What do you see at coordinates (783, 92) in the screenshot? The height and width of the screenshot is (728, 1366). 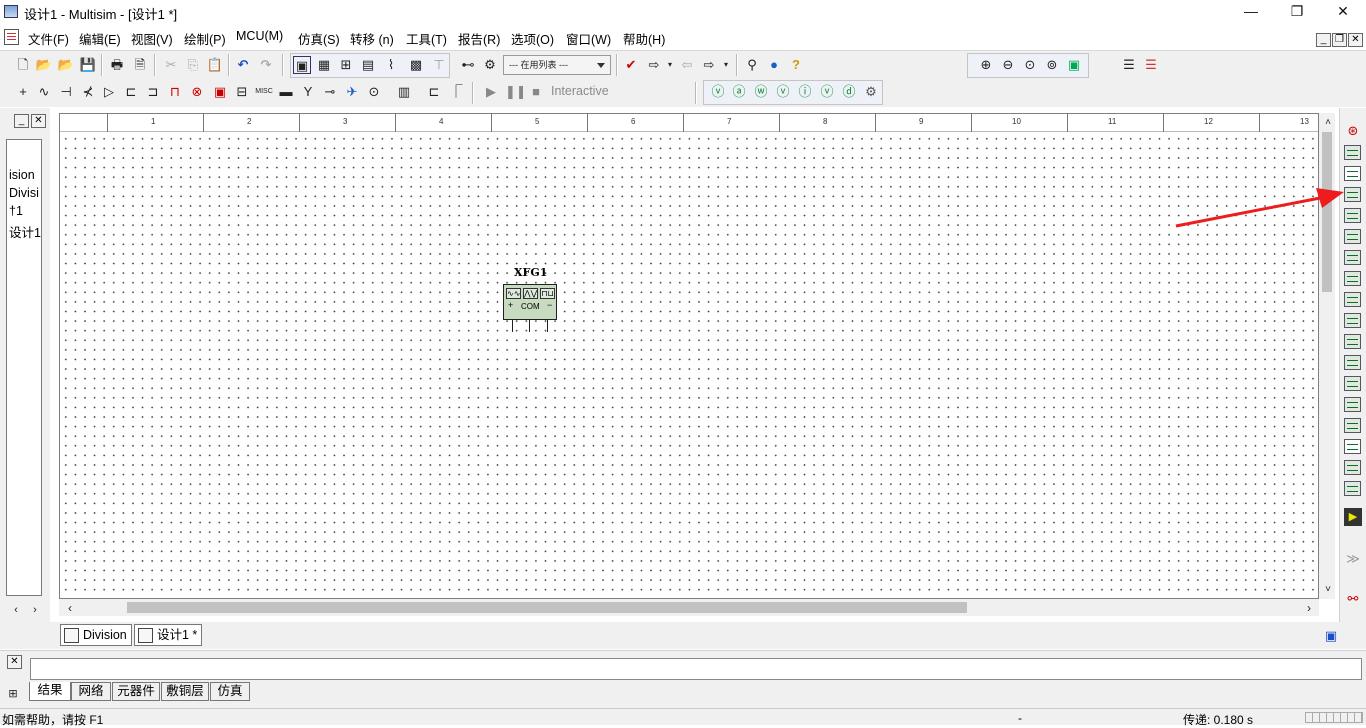 I see `probe-diff-voltage-icon: ⓥ` at bounding box center [783, 92].